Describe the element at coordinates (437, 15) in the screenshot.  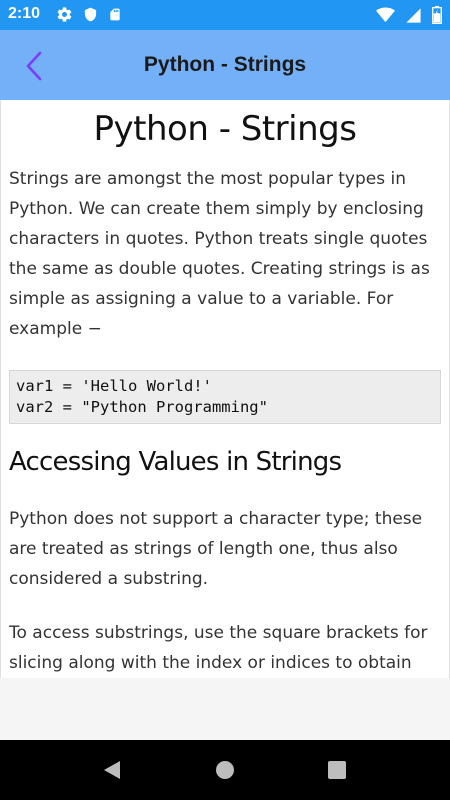
I see `battery-icon` at that location.